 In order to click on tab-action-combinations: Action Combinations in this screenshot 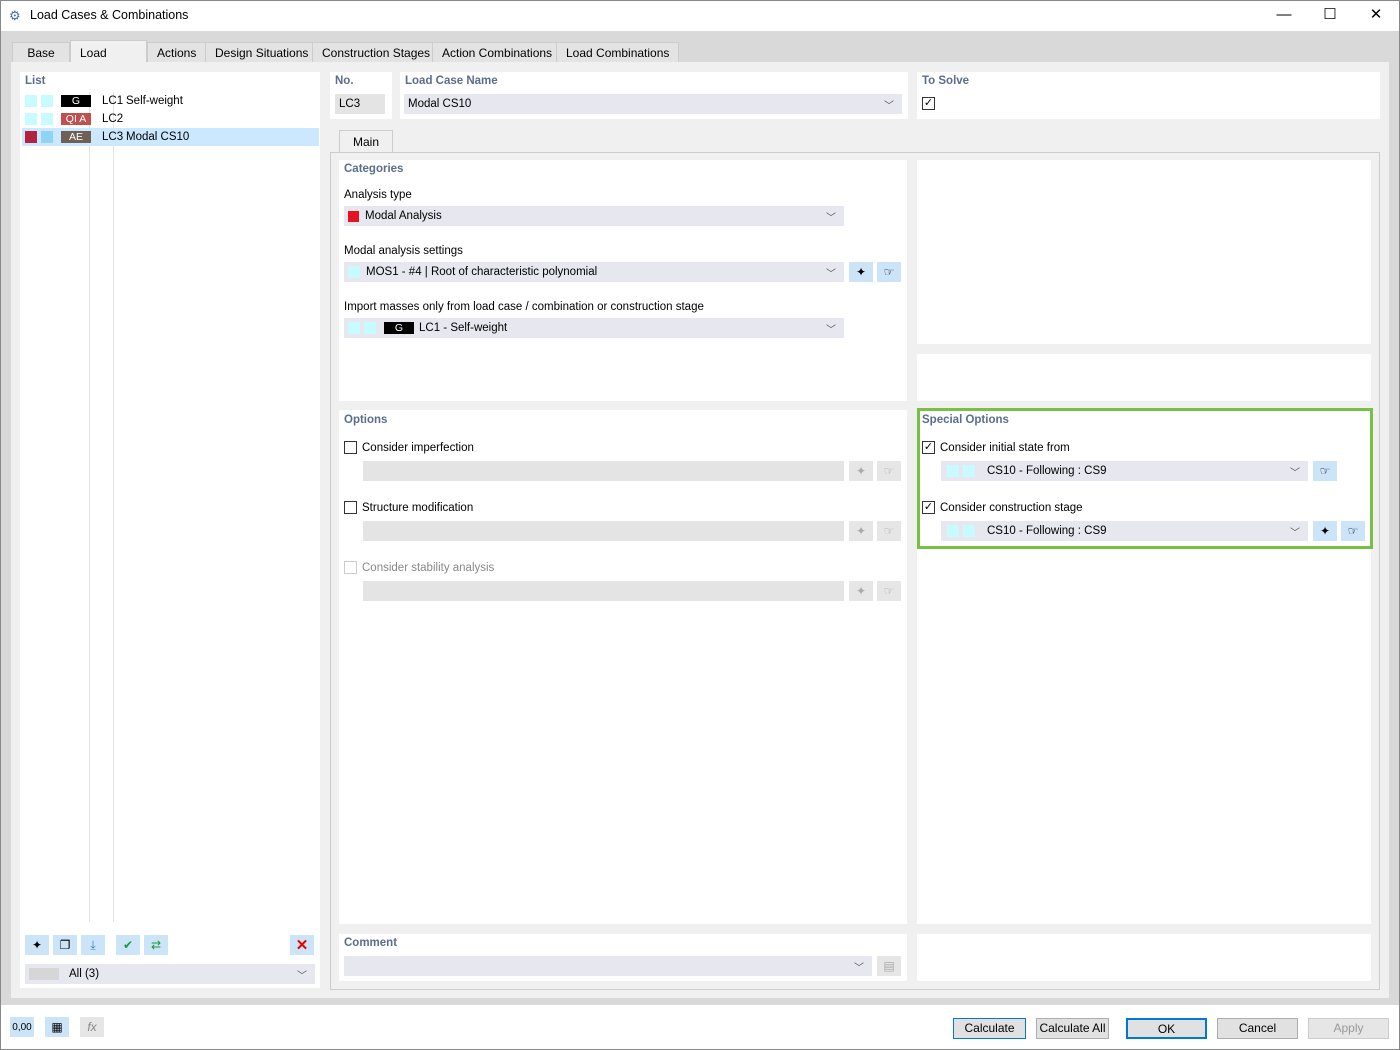, I will do `click(497, 52)`.